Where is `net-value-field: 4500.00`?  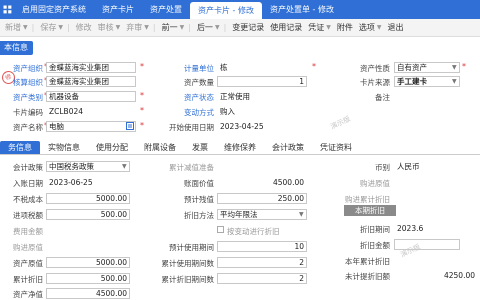 net-value-field: 4500.00 is located at coordinates (88, 293).